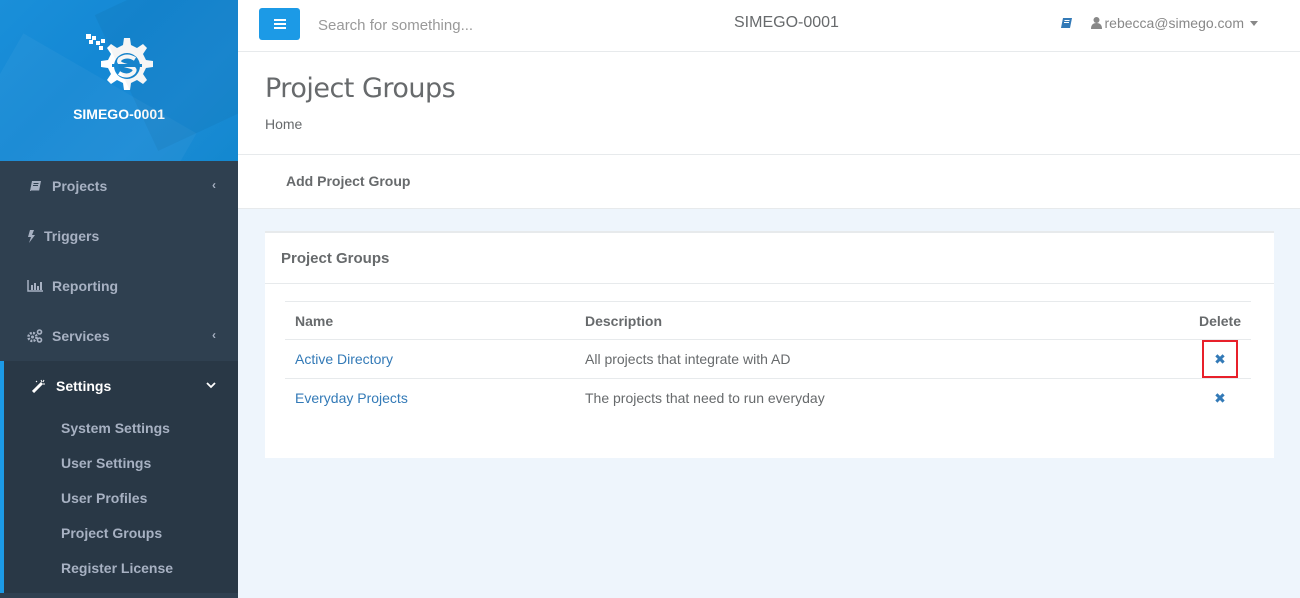 The height and width of the screenshot is (598, 1300). What do you see at coordinates (882, 359) in the screenshot?
I see `project-group-description: All projects that integrate with AD` at bounding box center [882, 359].